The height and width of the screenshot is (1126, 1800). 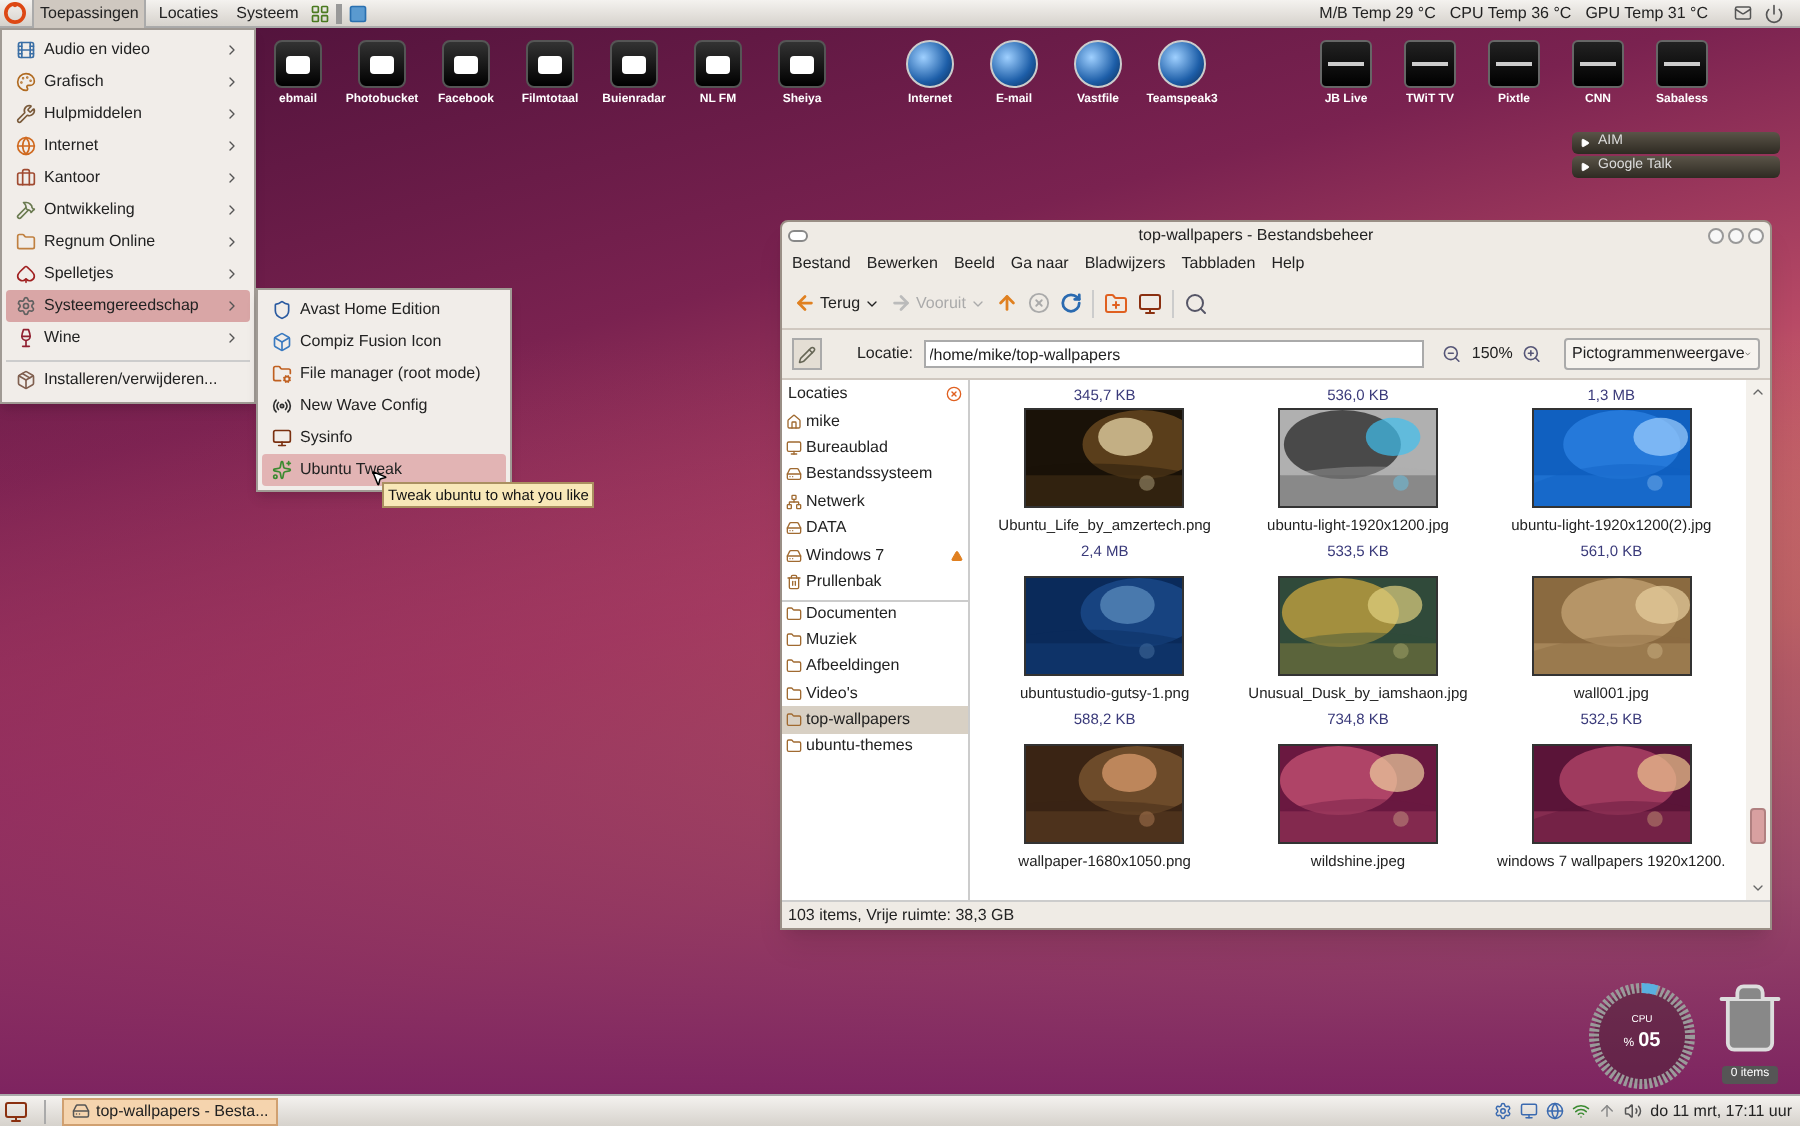 I want to click on edit-location-button, so click(x=807, y=354).